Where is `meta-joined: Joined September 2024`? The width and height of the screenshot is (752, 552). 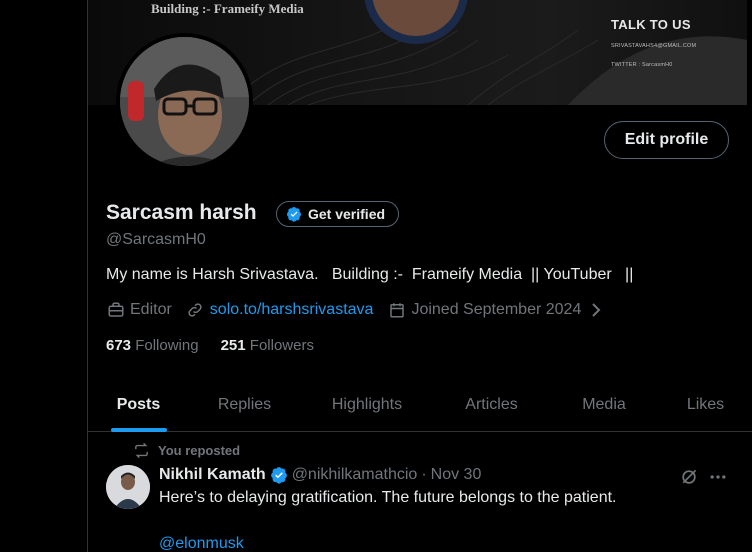
meta-joined: Joined September 2024 is located at coordinates (496, 310).